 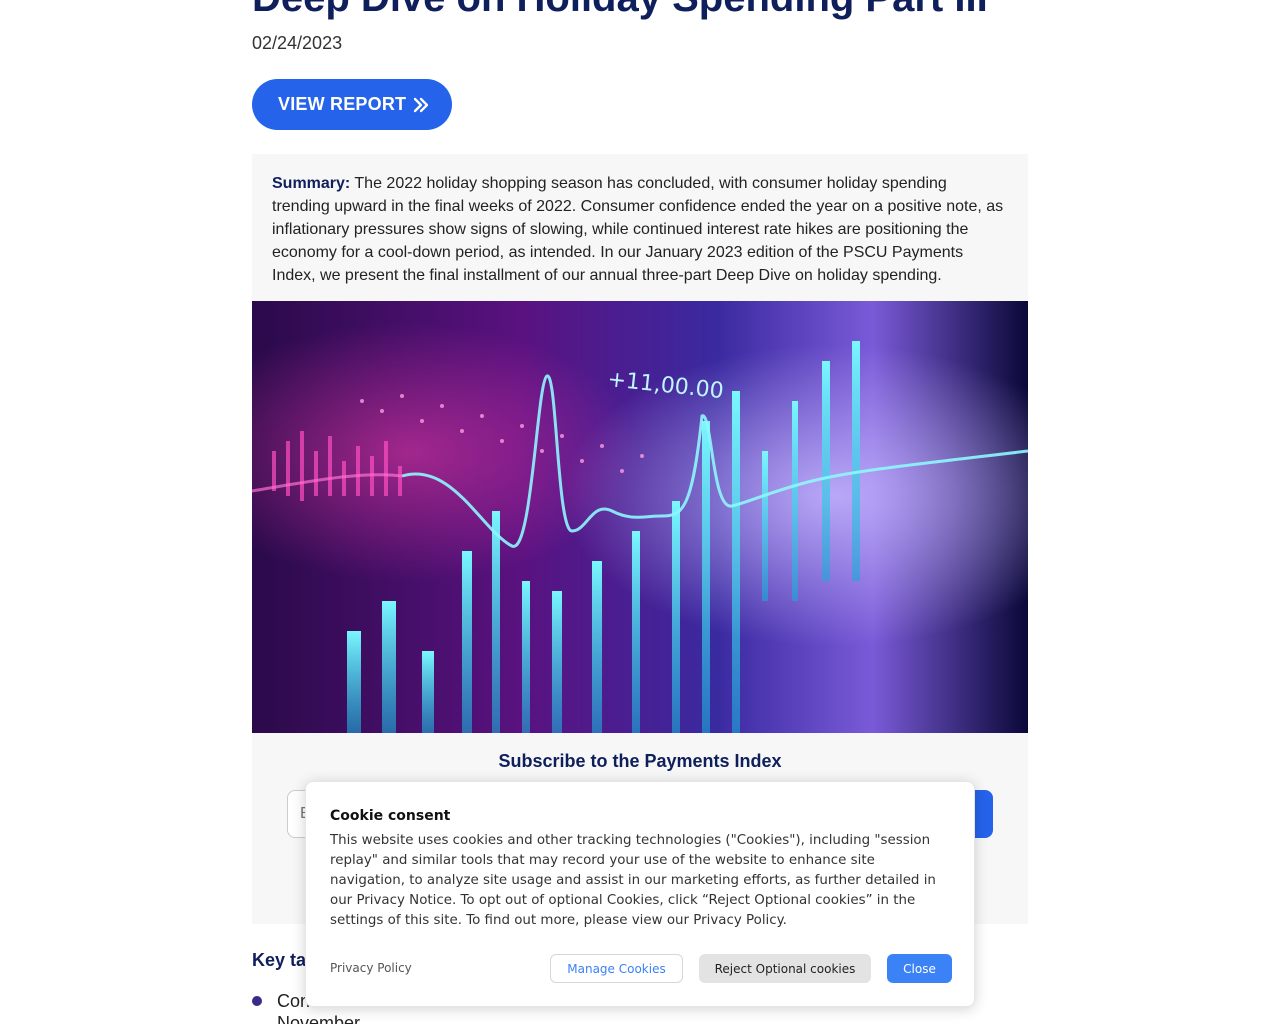 What do you see at coordinates (785, 968) in the screenshot?
I see `reject-optional-cookies-button: Reject Optional cookies` at bounding box center [785, 968].